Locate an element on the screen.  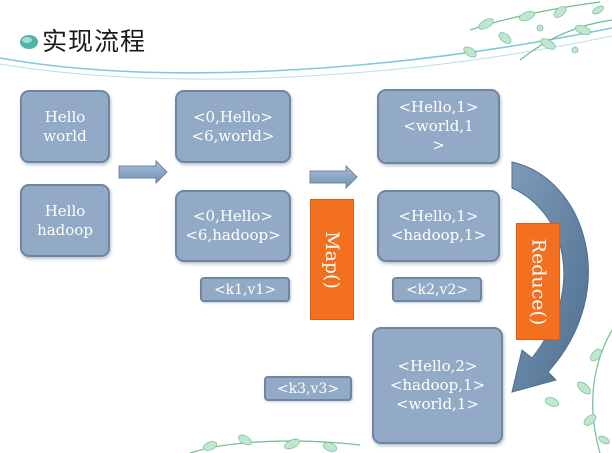
k1-v1-label: <k1,v1> is located at coordinates (245, 289).